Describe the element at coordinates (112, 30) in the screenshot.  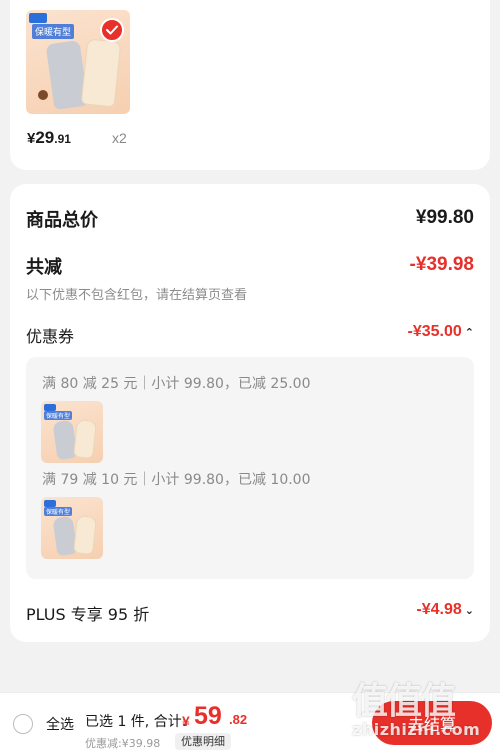
I see `item-selected-check-icon` at that location.